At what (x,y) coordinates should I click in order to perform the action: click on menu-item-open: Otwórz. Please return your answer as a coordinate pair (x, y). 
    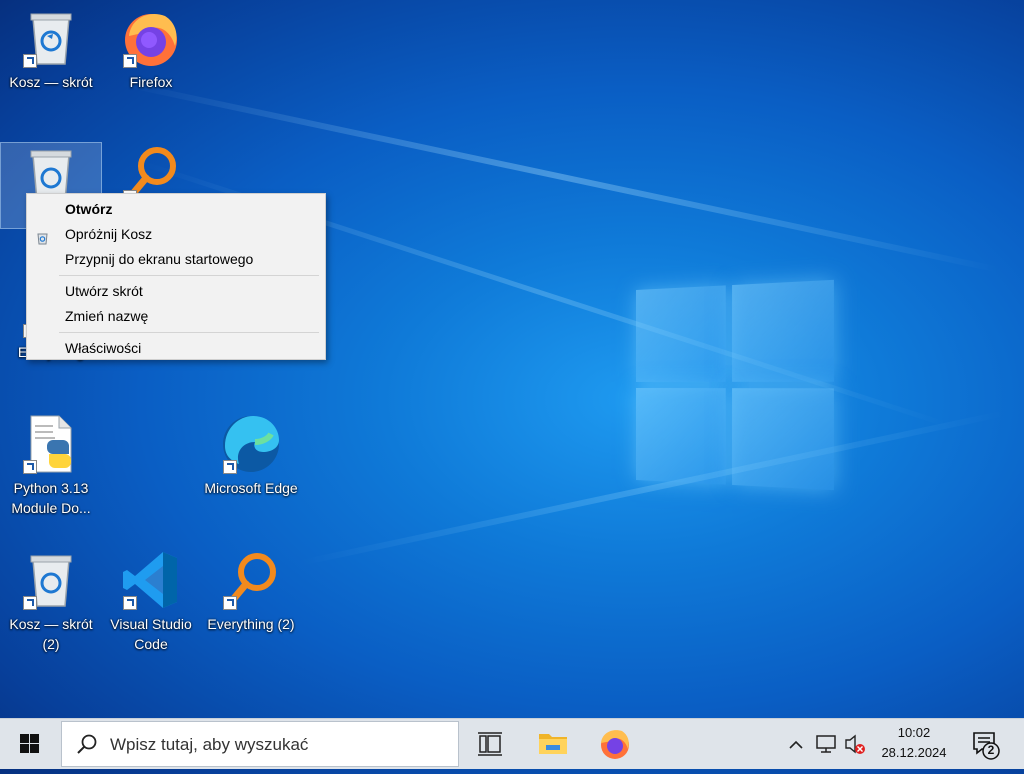
    Looking at the image, I should click on (176, 209).